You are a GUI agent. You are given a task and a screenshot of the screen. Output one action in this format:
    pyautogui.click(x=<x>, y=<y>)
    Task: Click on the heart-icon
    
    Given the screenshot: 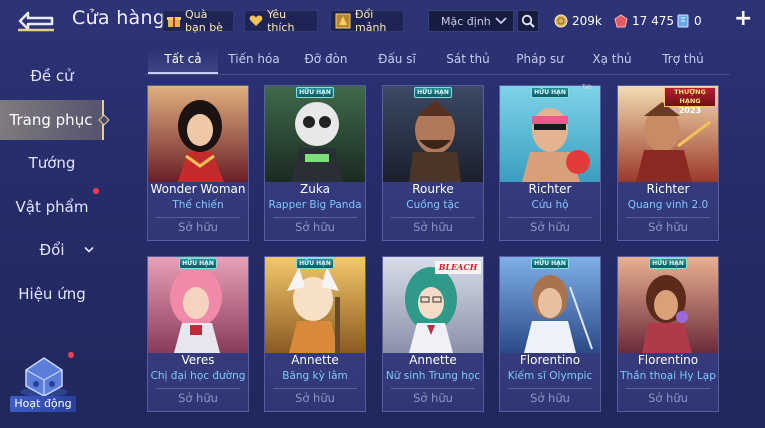 What is the action you would take?
    pyautogui.click(x=256, y=21)
    